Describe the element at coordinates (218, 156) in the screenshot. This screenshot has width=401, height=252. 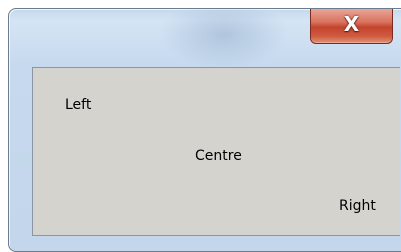
I see `label-centre: Centre` at that location.